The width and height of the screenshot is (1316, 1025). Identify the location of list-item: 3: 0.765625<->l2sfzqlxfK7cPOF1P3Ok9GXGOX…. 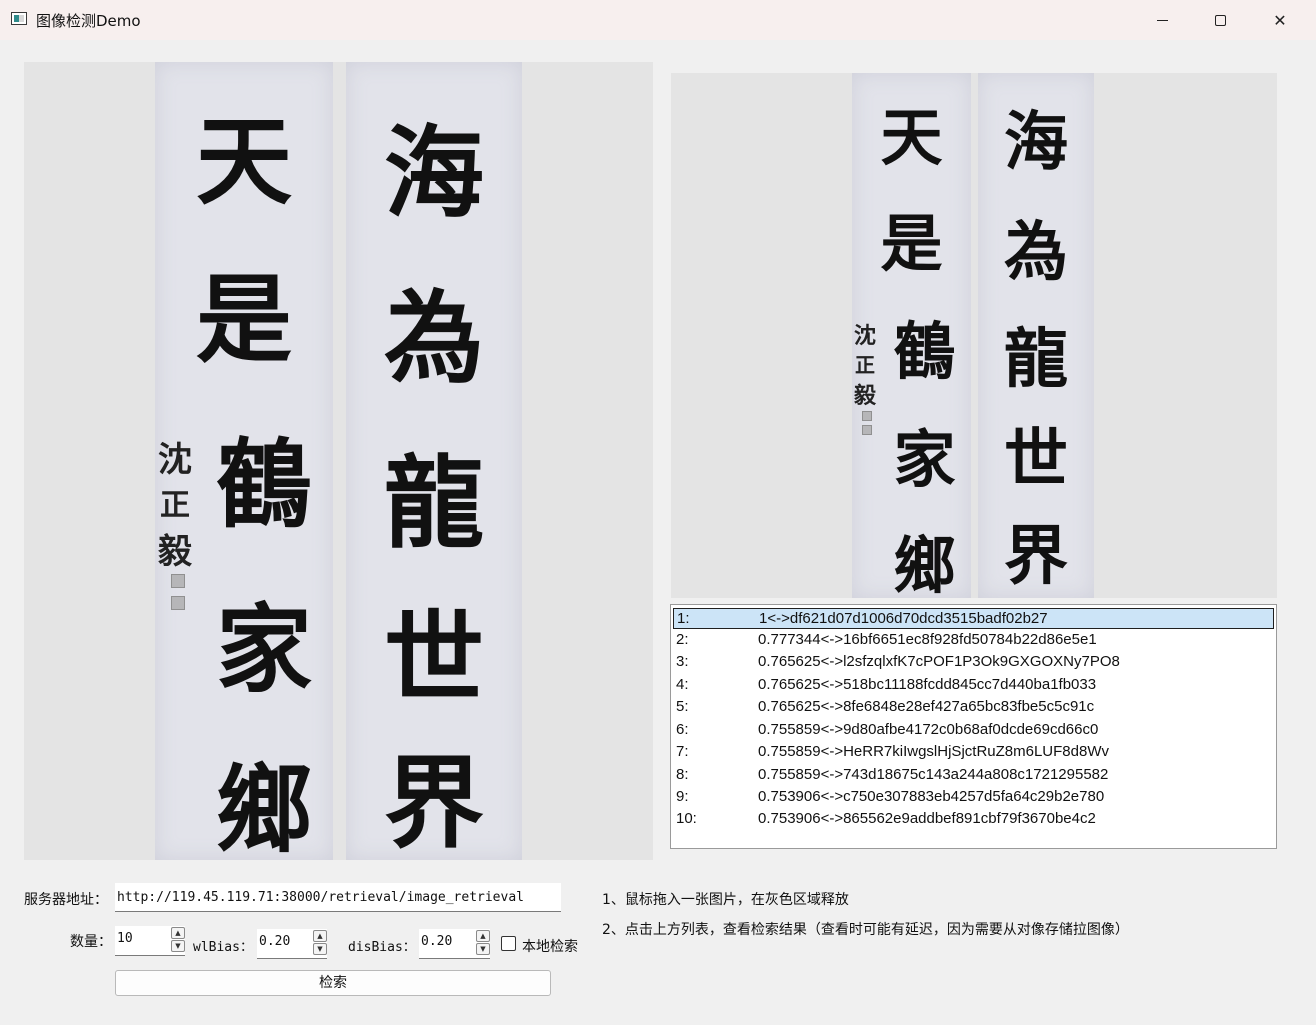
(973, 662).